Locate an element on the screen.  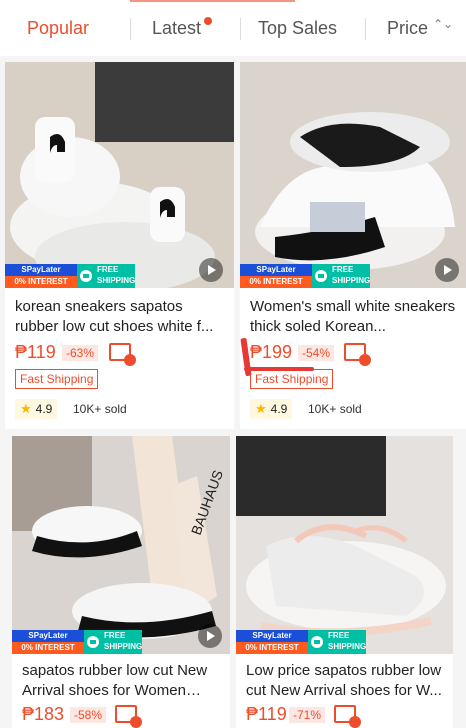
tab-price: Price is located at coordinates (407, 28).